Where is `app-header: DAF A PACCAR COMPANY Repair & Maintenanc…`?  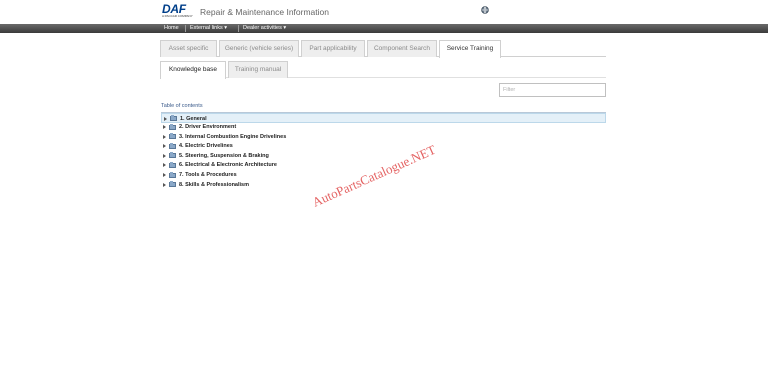 app-header: DAF A PACCAR COMPANY Repair & Maintenanc… is located at coordinates (384, 12).